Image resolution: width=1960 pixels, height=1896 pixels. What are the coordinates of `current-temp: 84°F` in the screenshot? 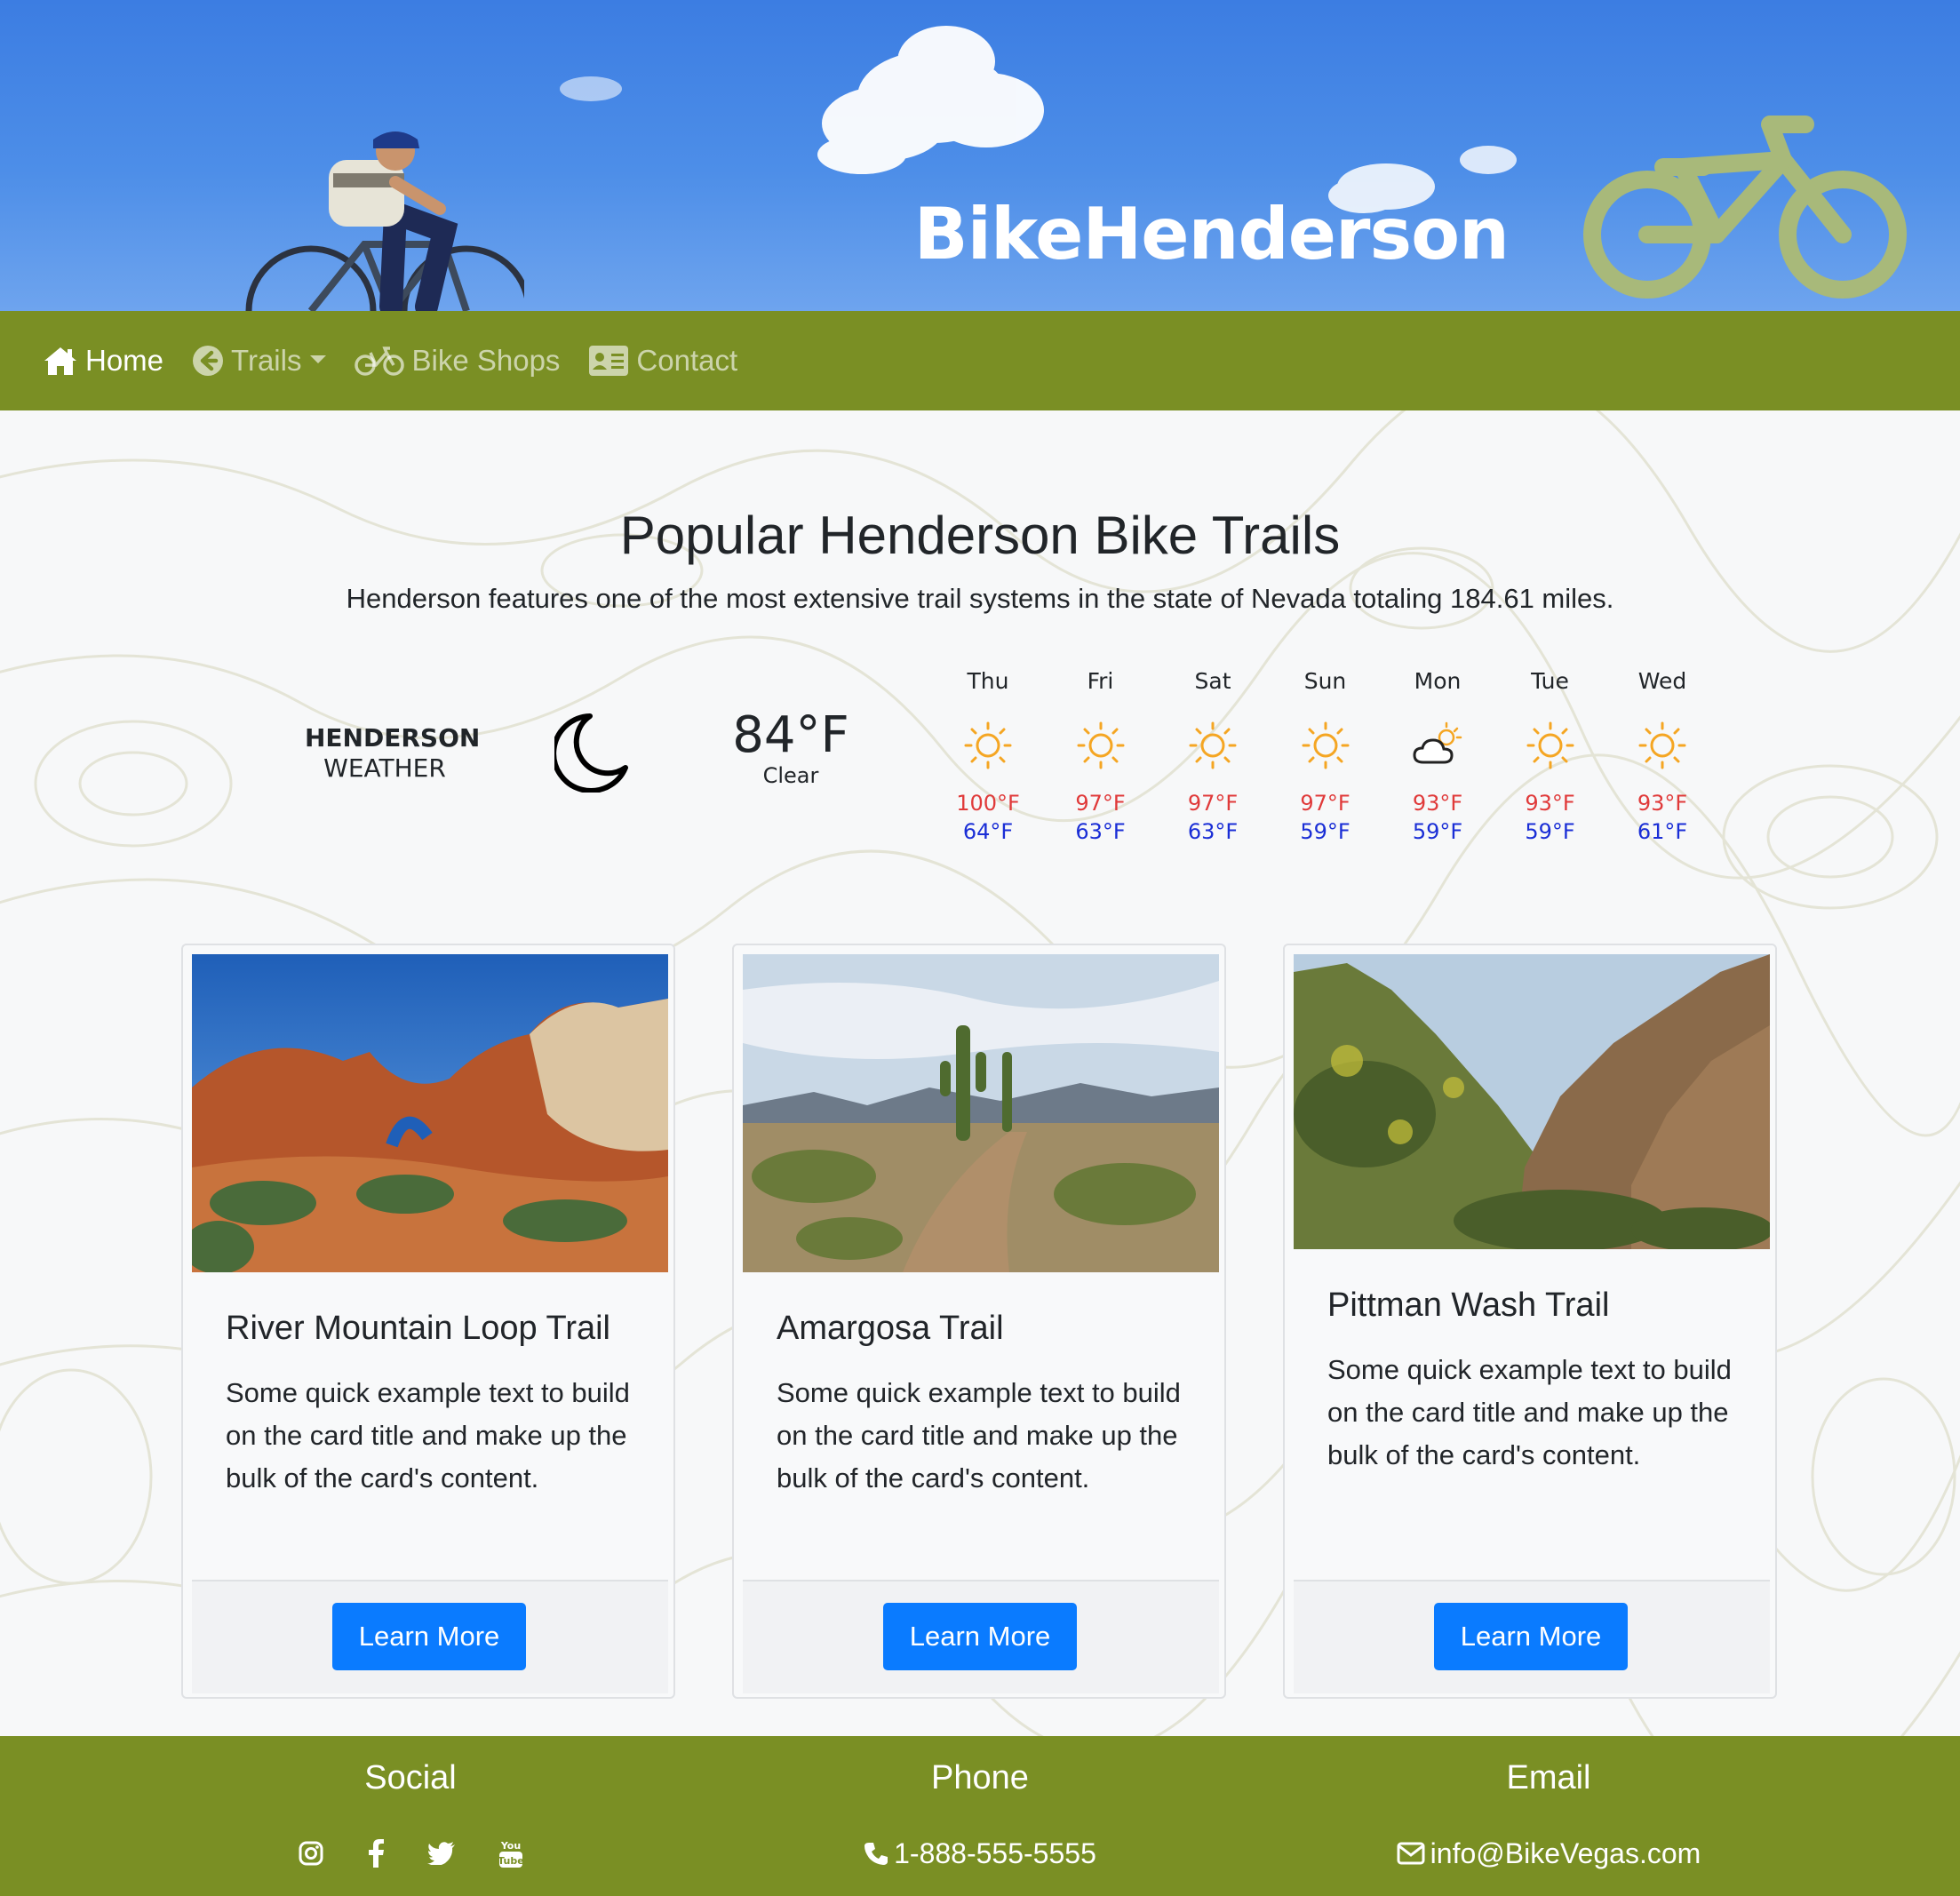 It's located at (791, 735).